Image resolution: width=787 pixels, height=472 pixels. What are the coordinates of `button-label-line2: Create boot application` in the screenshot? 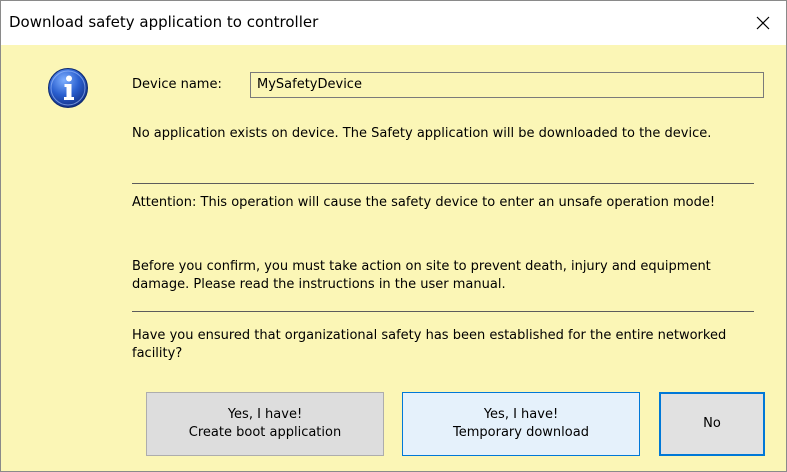 It's located at (265, 432).